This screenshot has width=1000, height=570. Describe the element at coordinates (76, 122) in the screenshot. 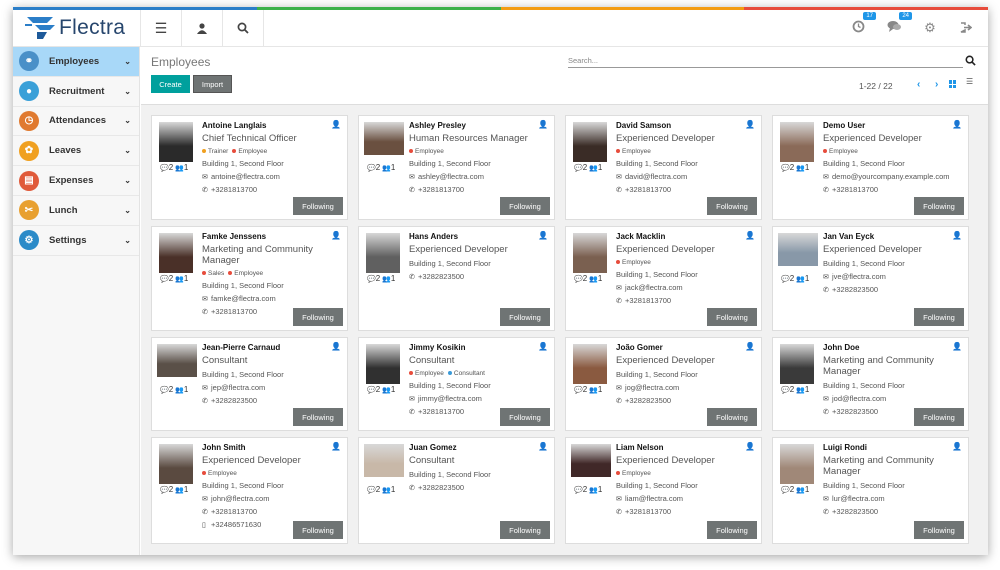

I see `sidebar-item-attendances: ◷ Attendances ⌄` at that location.